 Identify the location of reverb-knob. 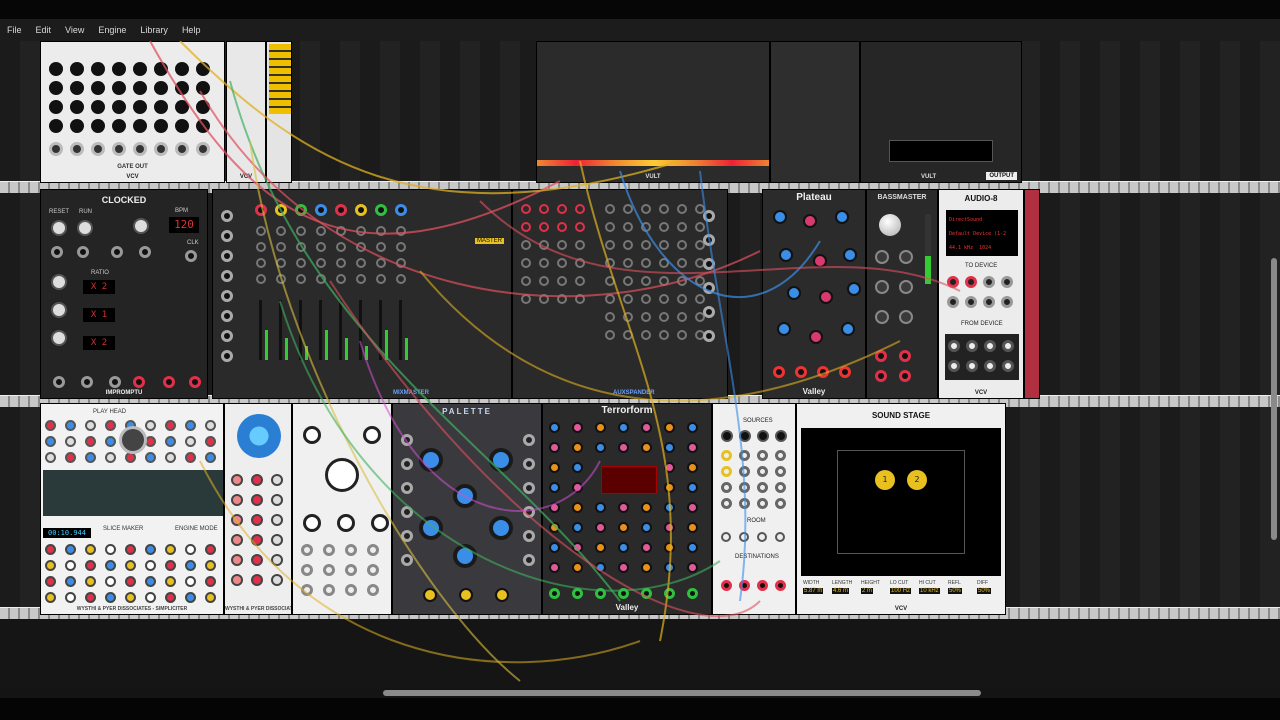
(826, 297).